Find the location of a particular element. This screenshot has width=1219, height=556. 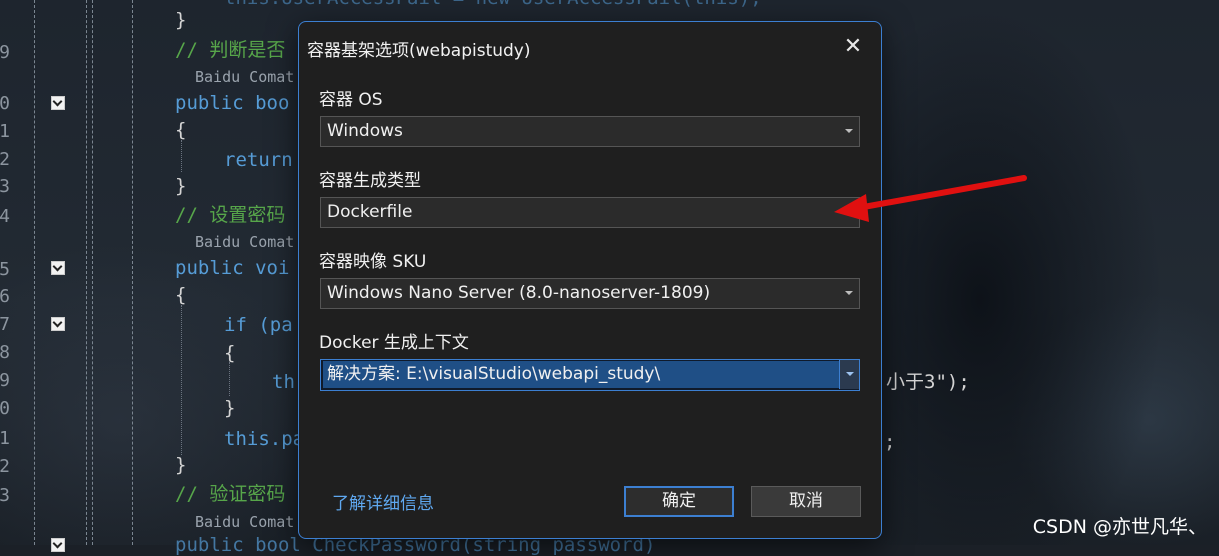

red-arrow-annotation is located at coordinates (930, 198).